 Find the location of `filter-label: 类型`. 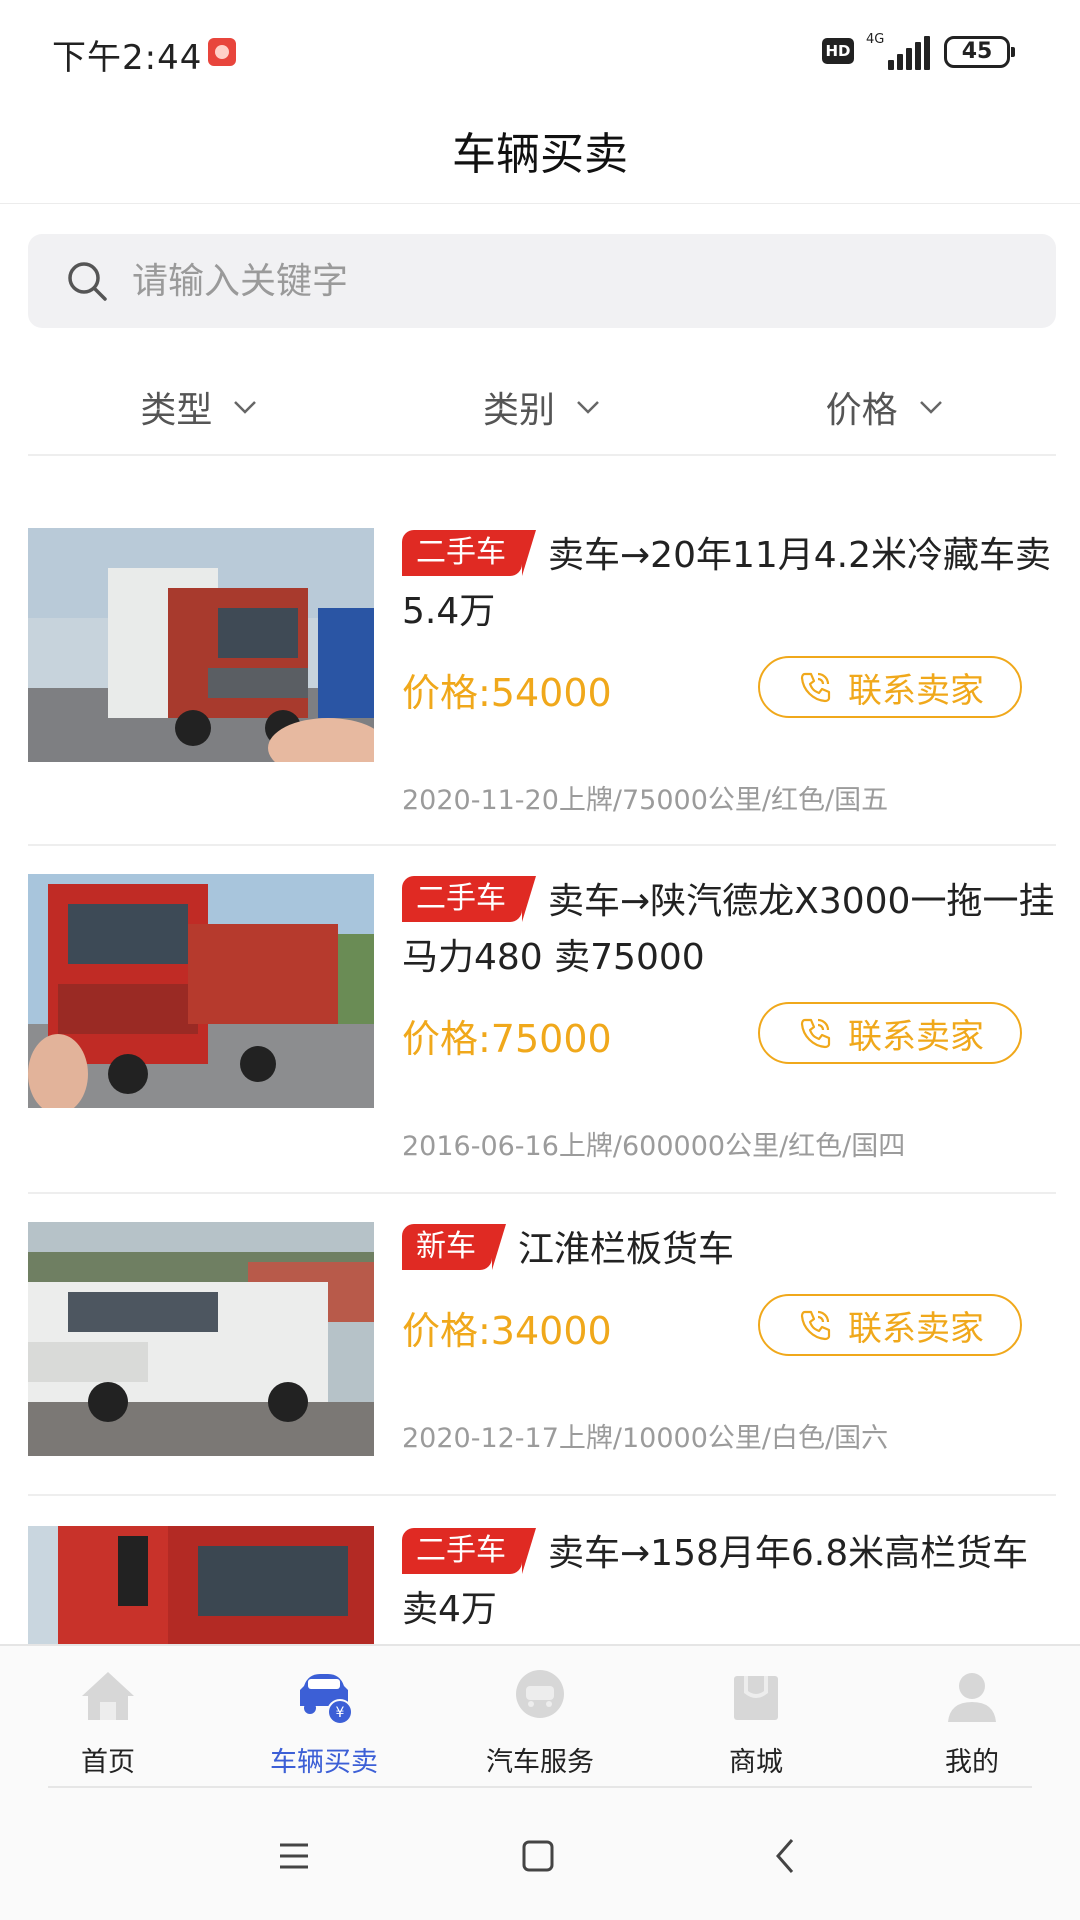

filter-label: 类型 is located at coordinates (176, 410).